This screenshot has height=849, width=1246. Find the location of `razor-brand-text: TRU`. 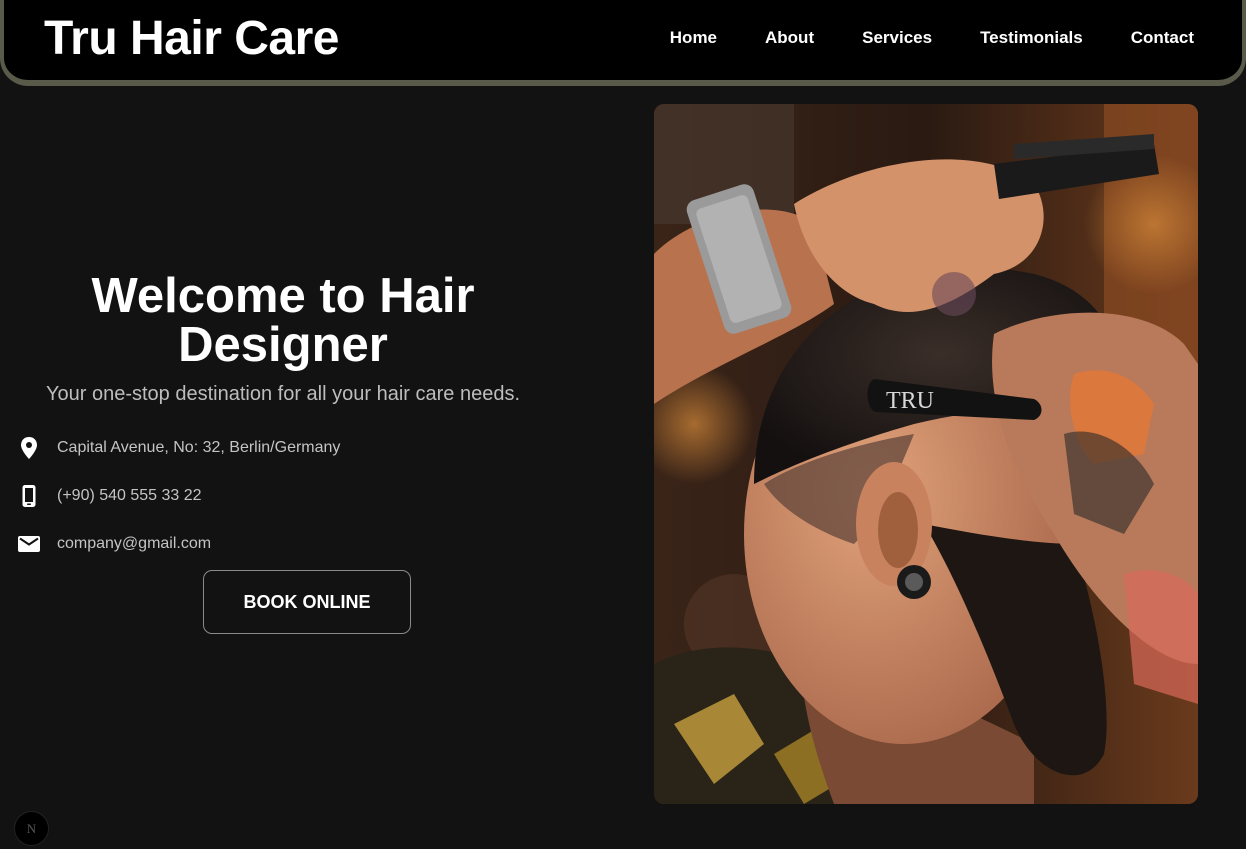

razor-brand-text: TRU is located at coordinates (910, 401).